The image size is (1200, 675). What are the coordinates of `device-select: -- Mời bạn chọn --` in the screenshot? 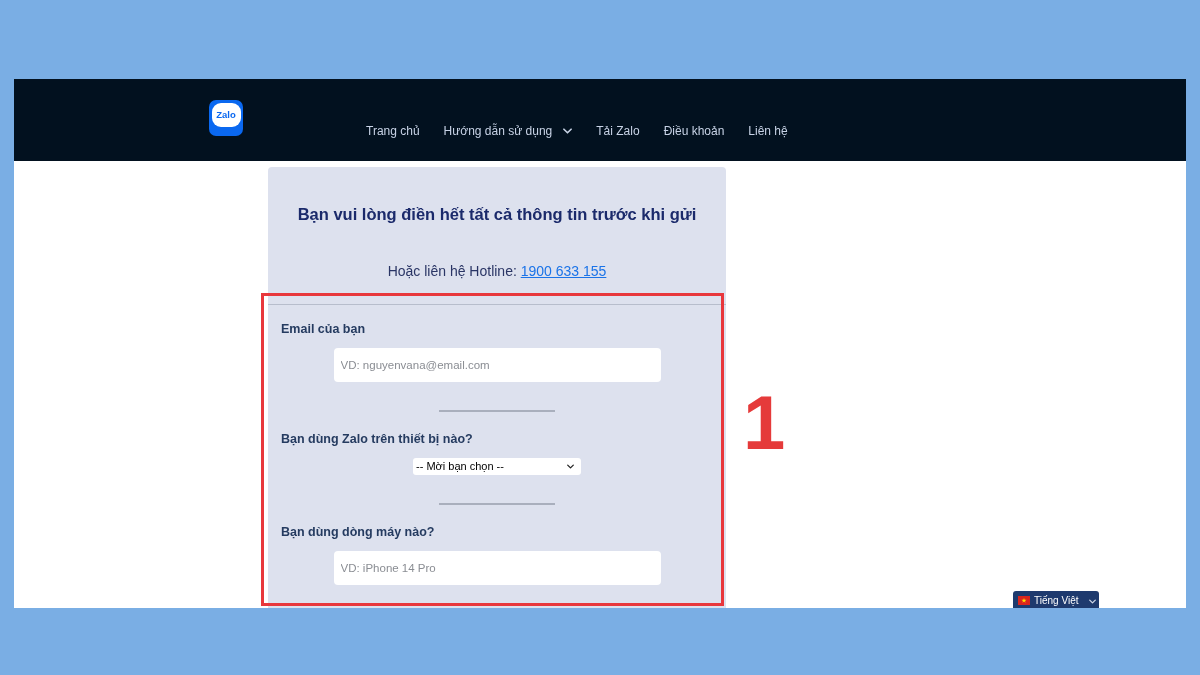 It's located at (497, 466).